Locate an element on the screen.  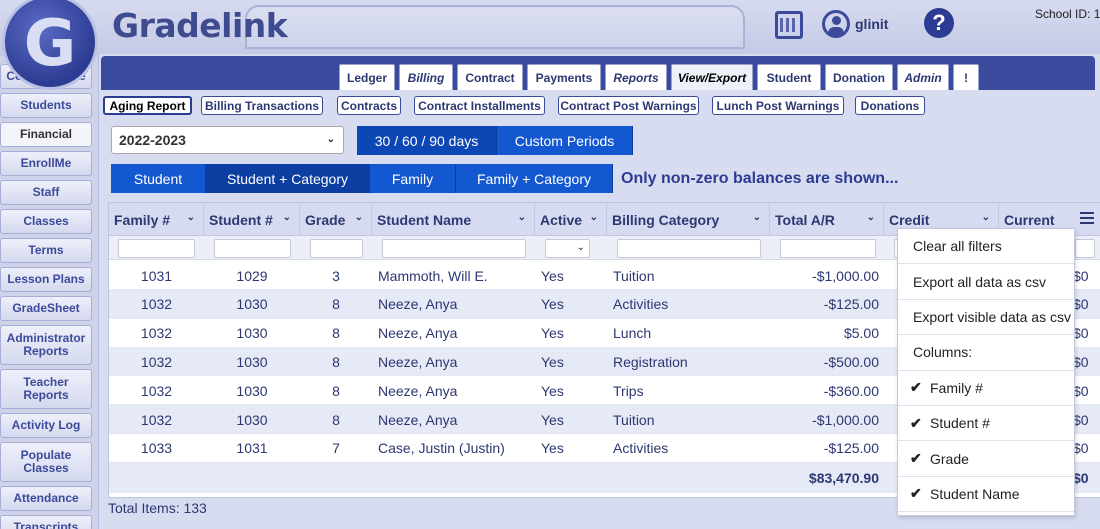
col-student-name: Student Name ⌄ is located at coordinates (453, 219).